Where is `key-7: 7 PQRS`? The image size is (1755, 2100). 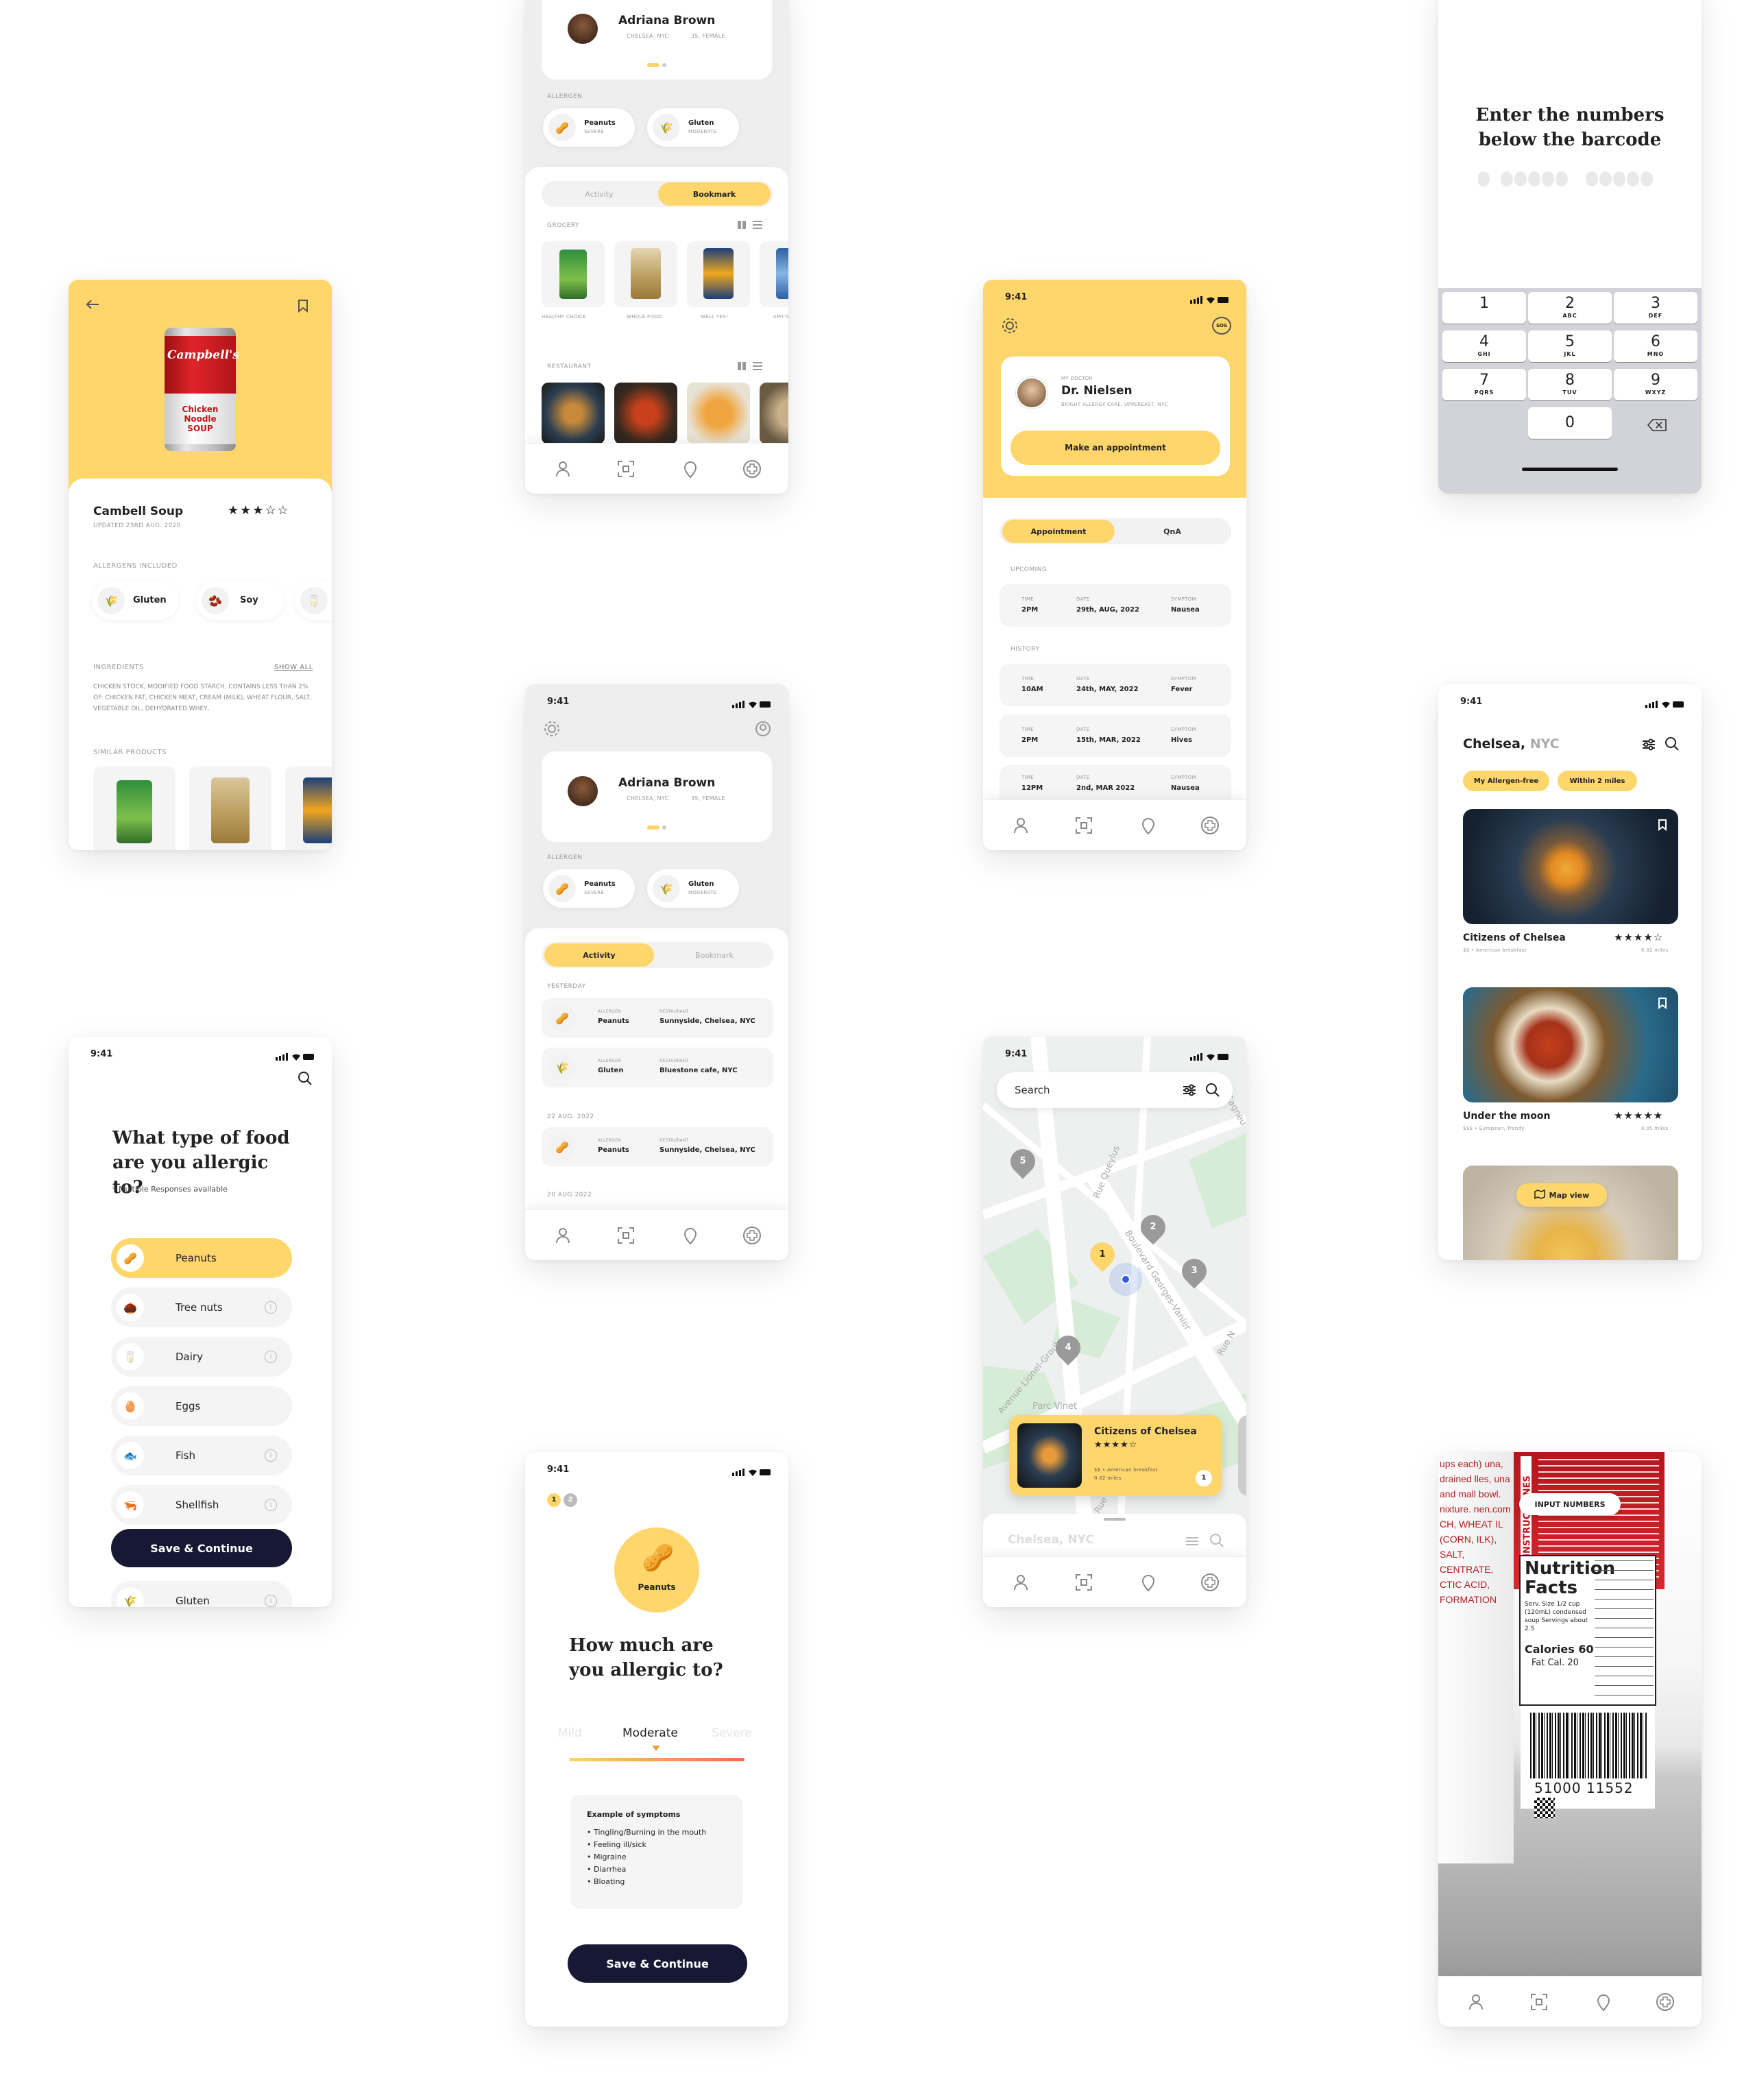 key-7: 7 PQRS is located at coordinates (1484, 384).